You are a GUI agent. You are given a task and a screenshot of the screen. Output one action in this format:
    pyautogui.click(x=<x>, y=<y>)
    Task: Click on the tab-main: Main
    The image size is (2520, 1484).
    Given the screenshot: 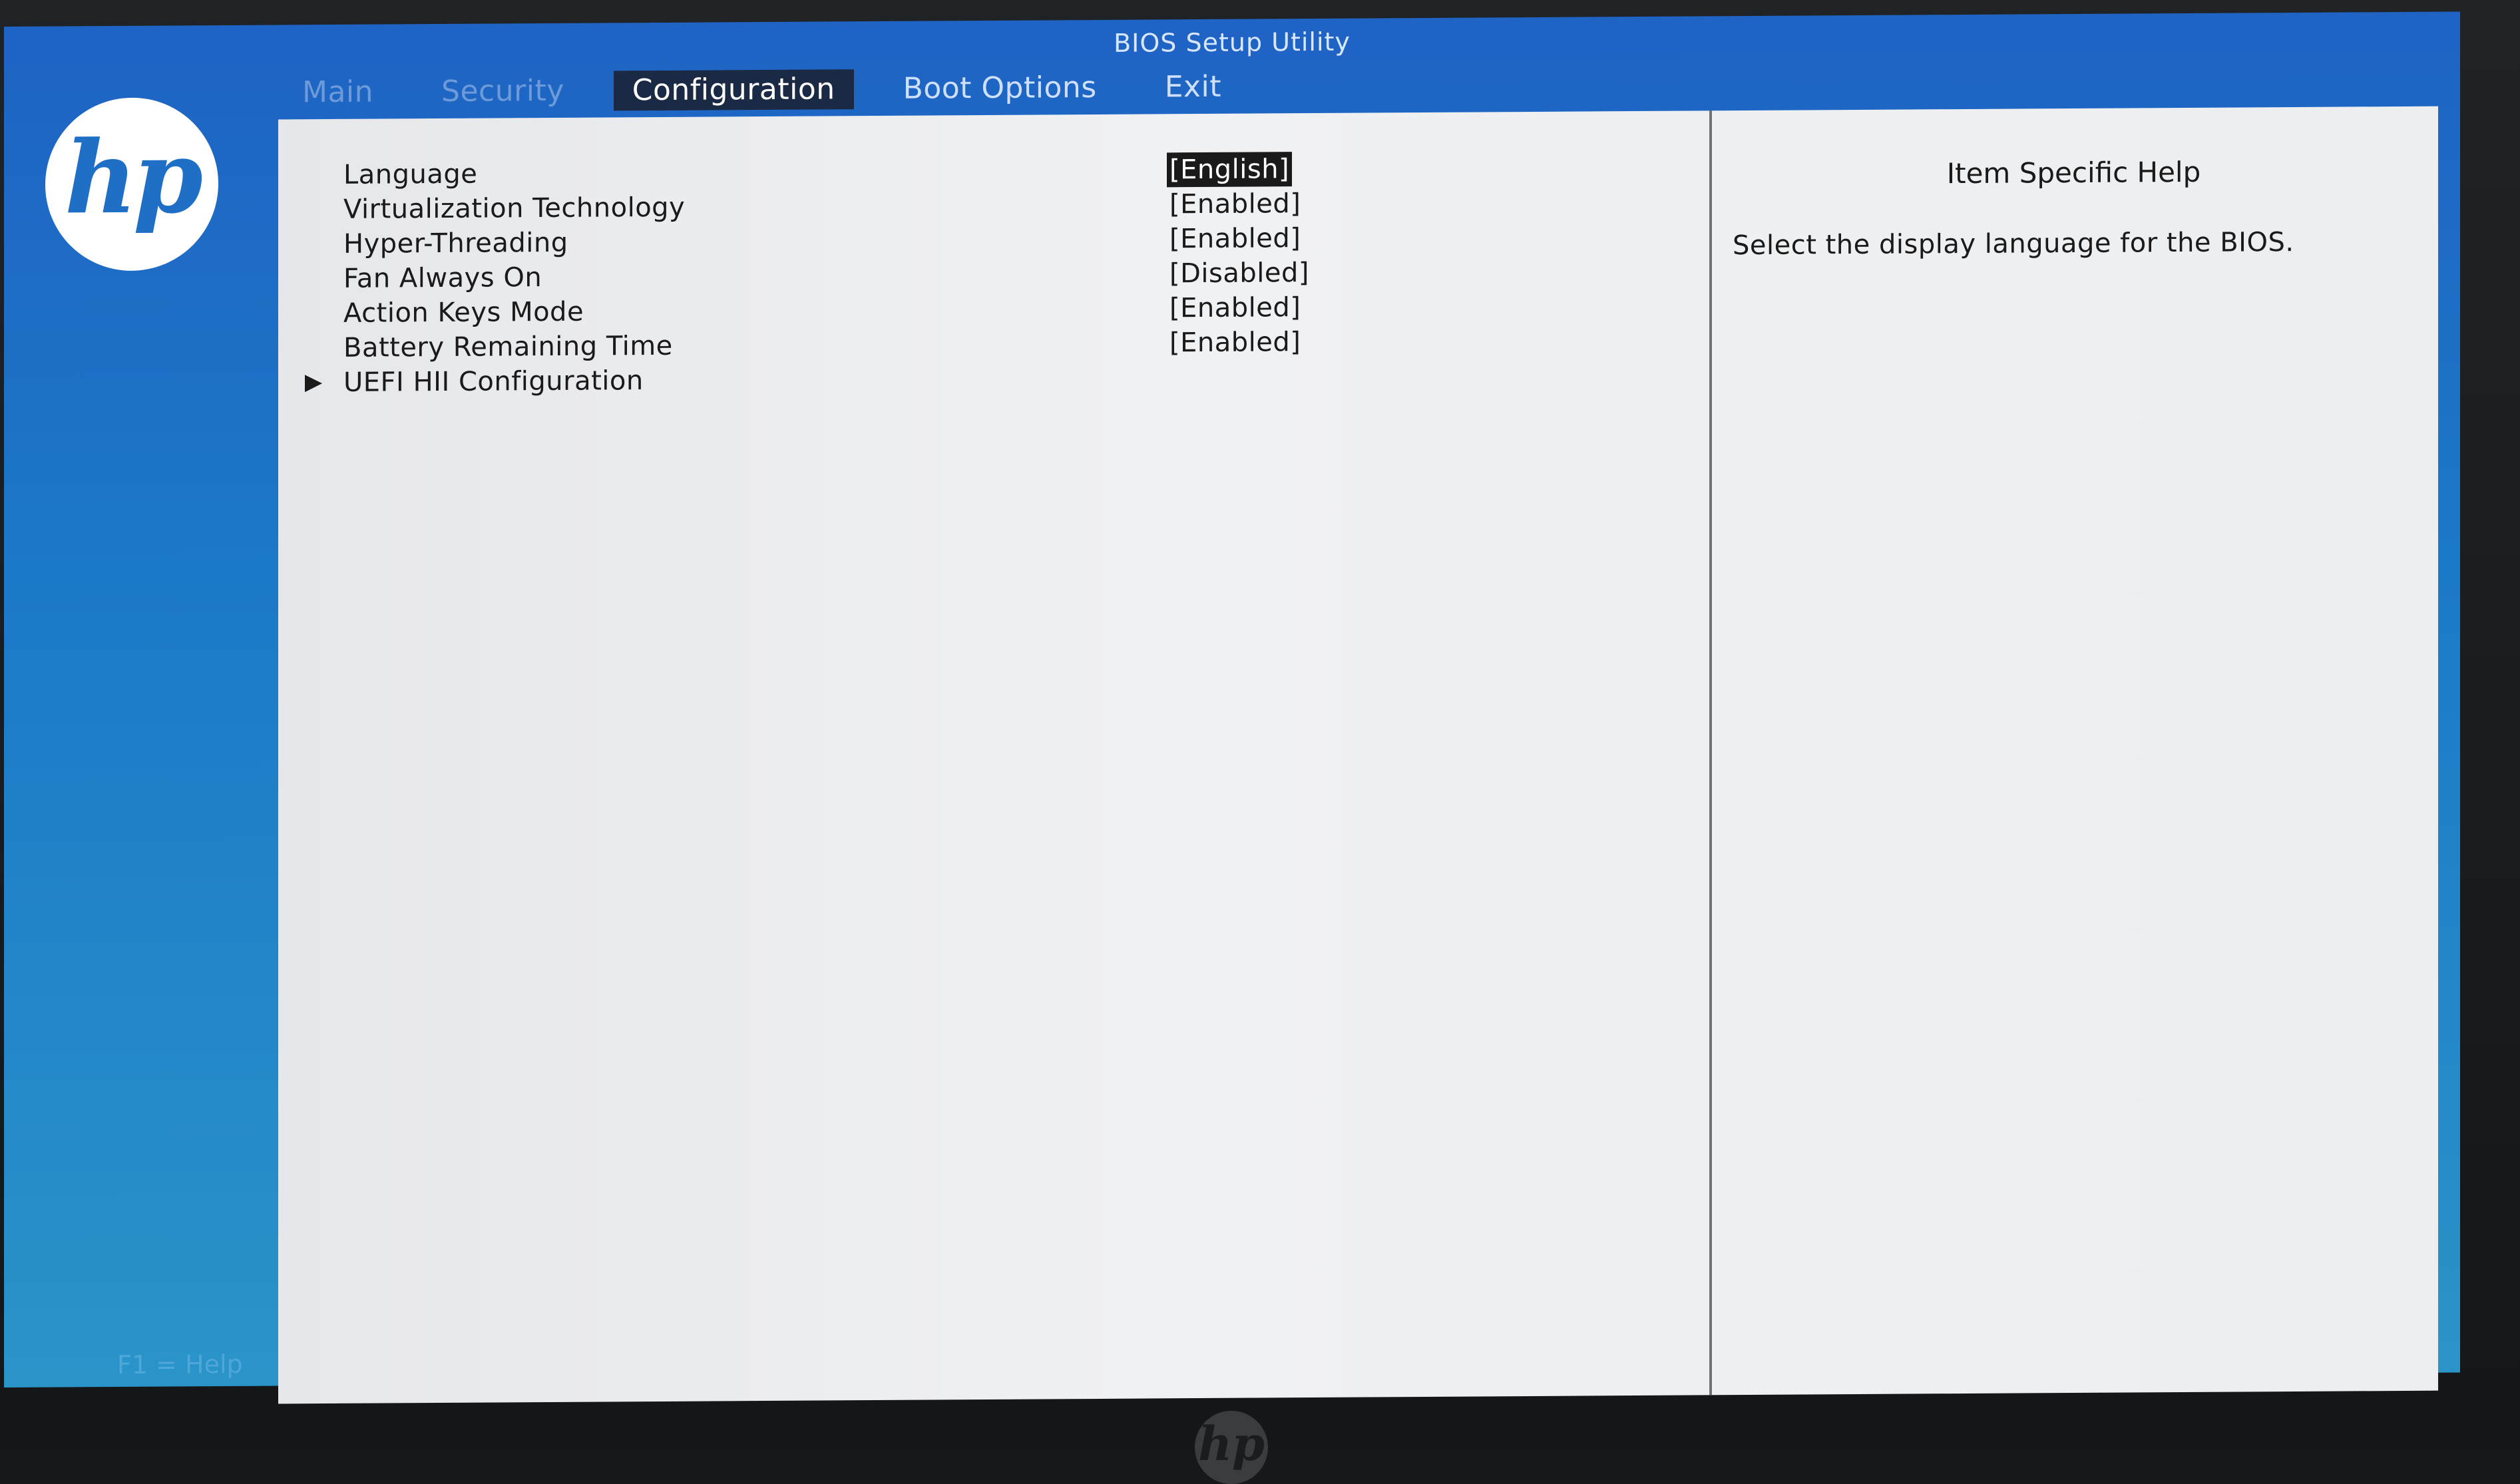 What is the action you would take?
    pyautogui.click(x=338, y=92)
    